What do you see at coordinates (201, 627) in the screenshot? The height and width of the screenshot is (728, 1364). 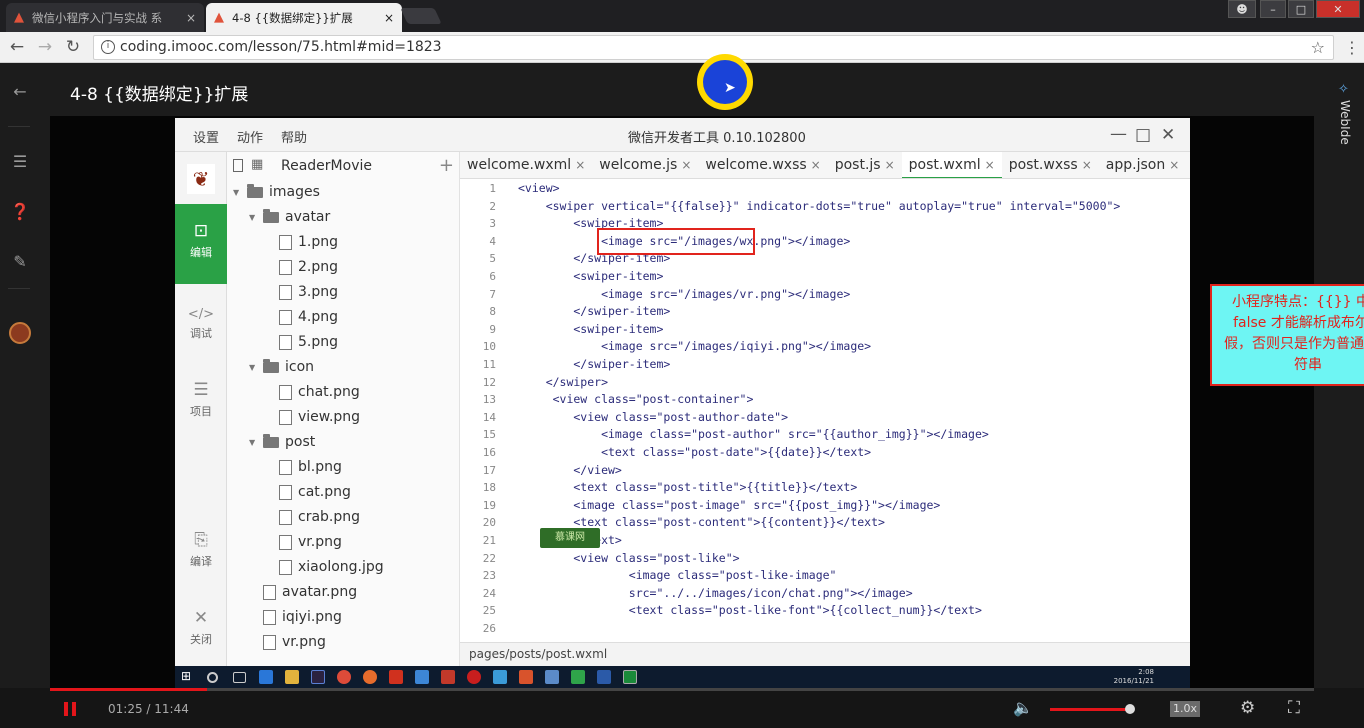 I see `rail-close: ✕ 关闭` at bounding box center [201, 627].